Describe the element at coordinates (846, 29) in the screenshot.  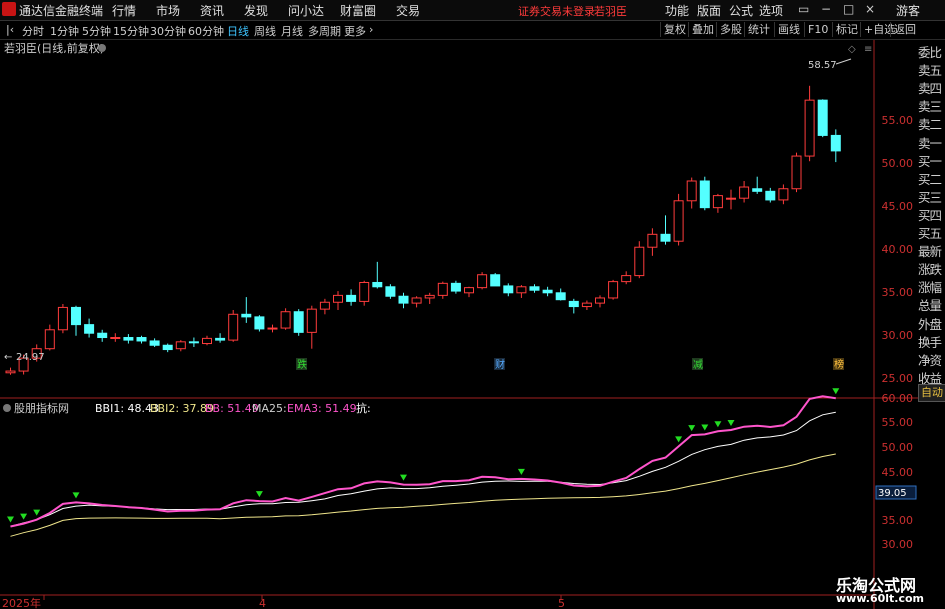
I see `tool-biaoji: 标记` at that location.